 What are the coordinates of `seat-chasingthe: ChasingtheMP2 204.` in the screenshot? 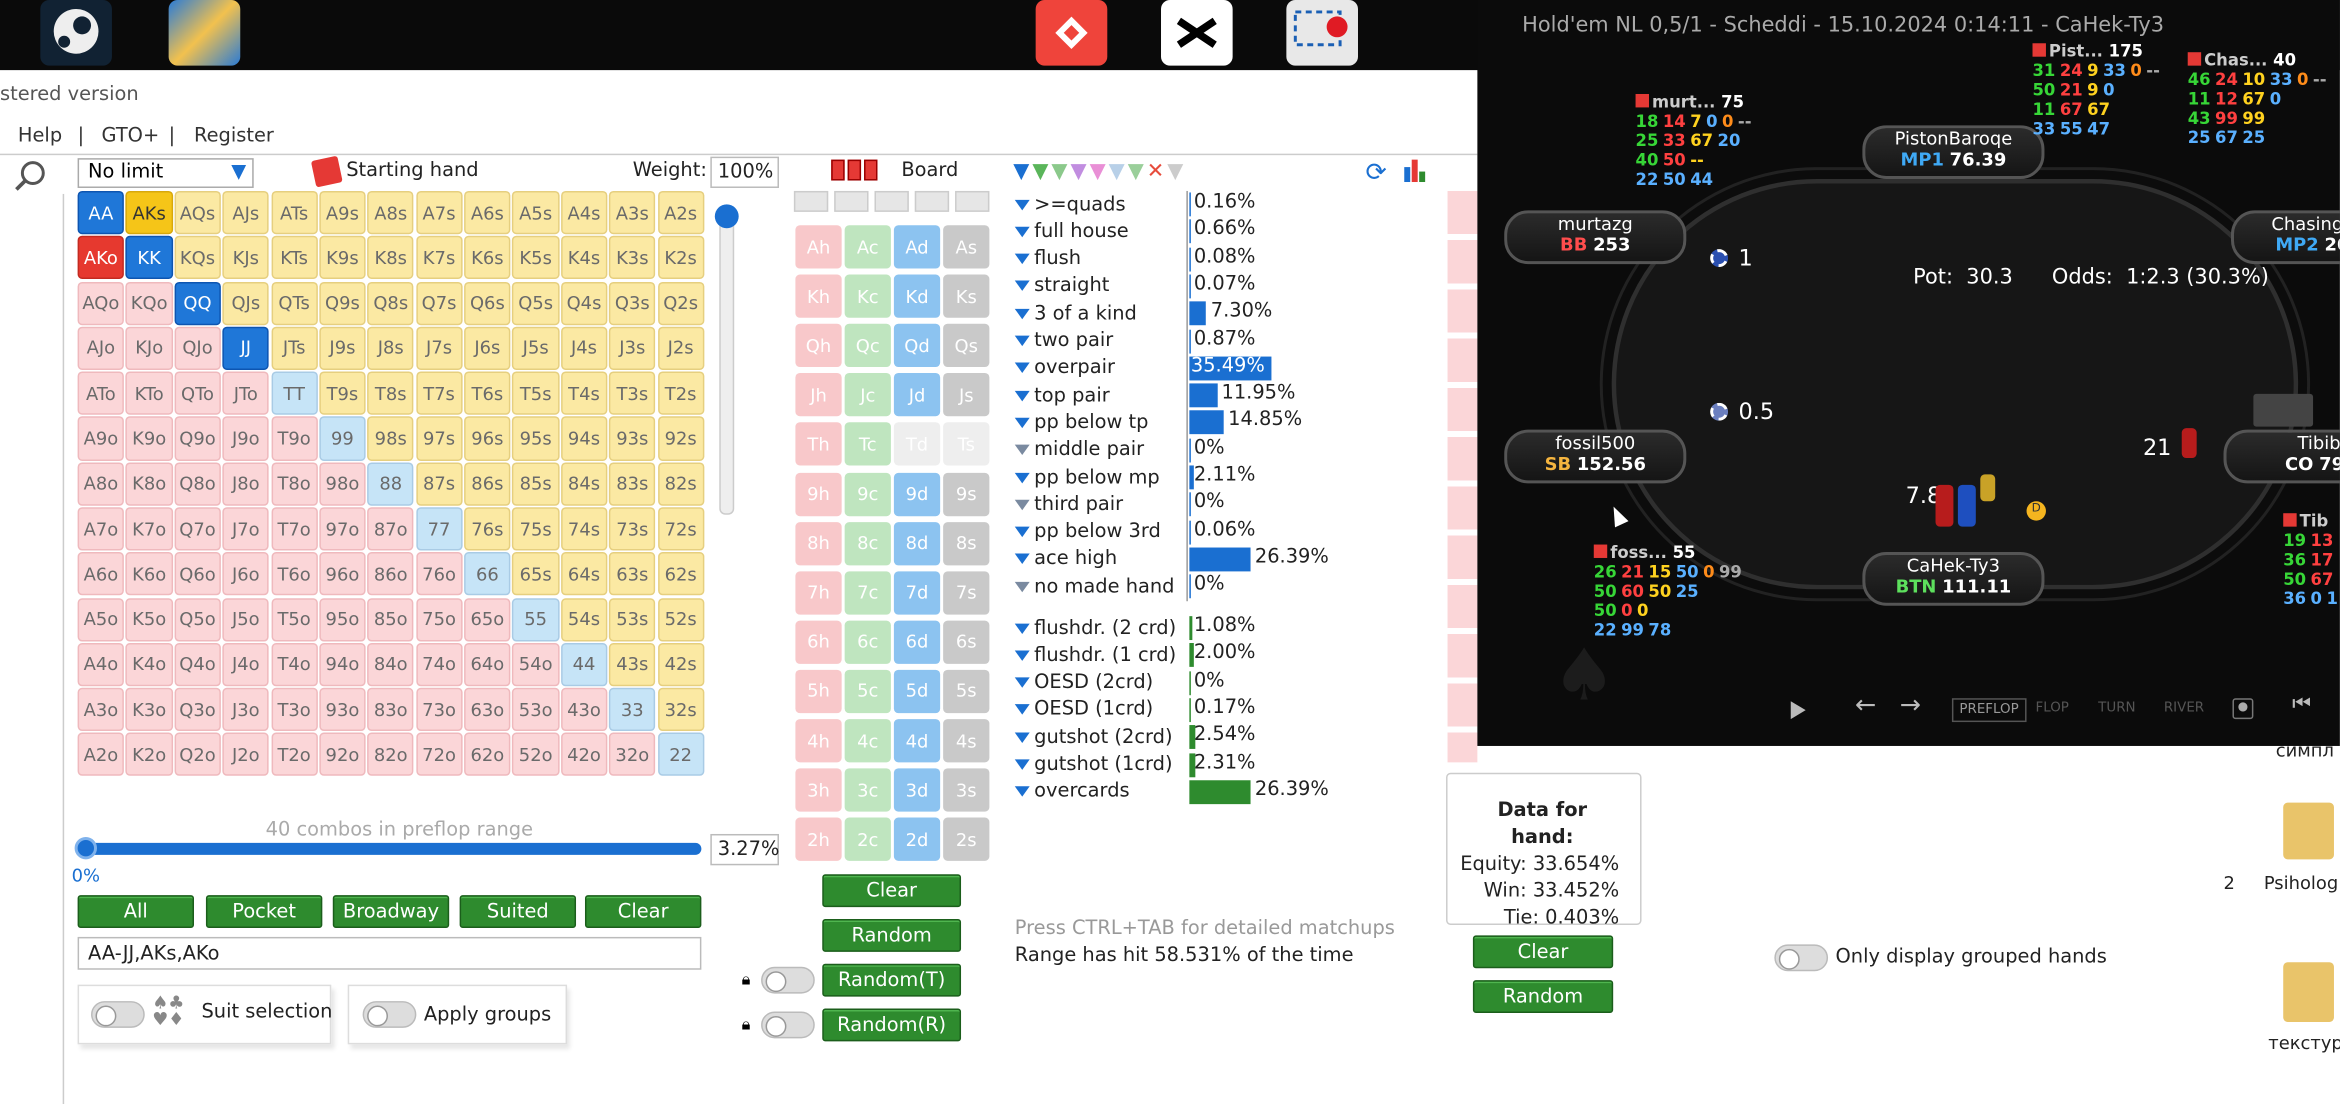 It's located at (2285, 237).